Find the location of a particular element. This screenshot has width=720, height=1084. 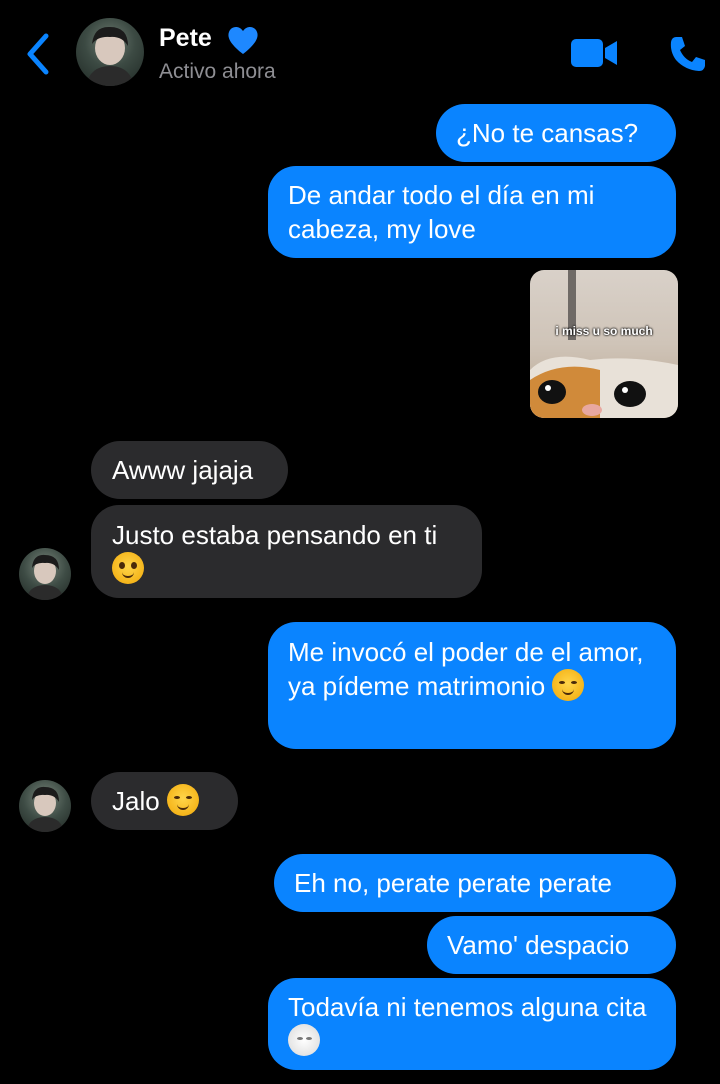

message-text: Awww jajaja is located at coordinates (183, 470).